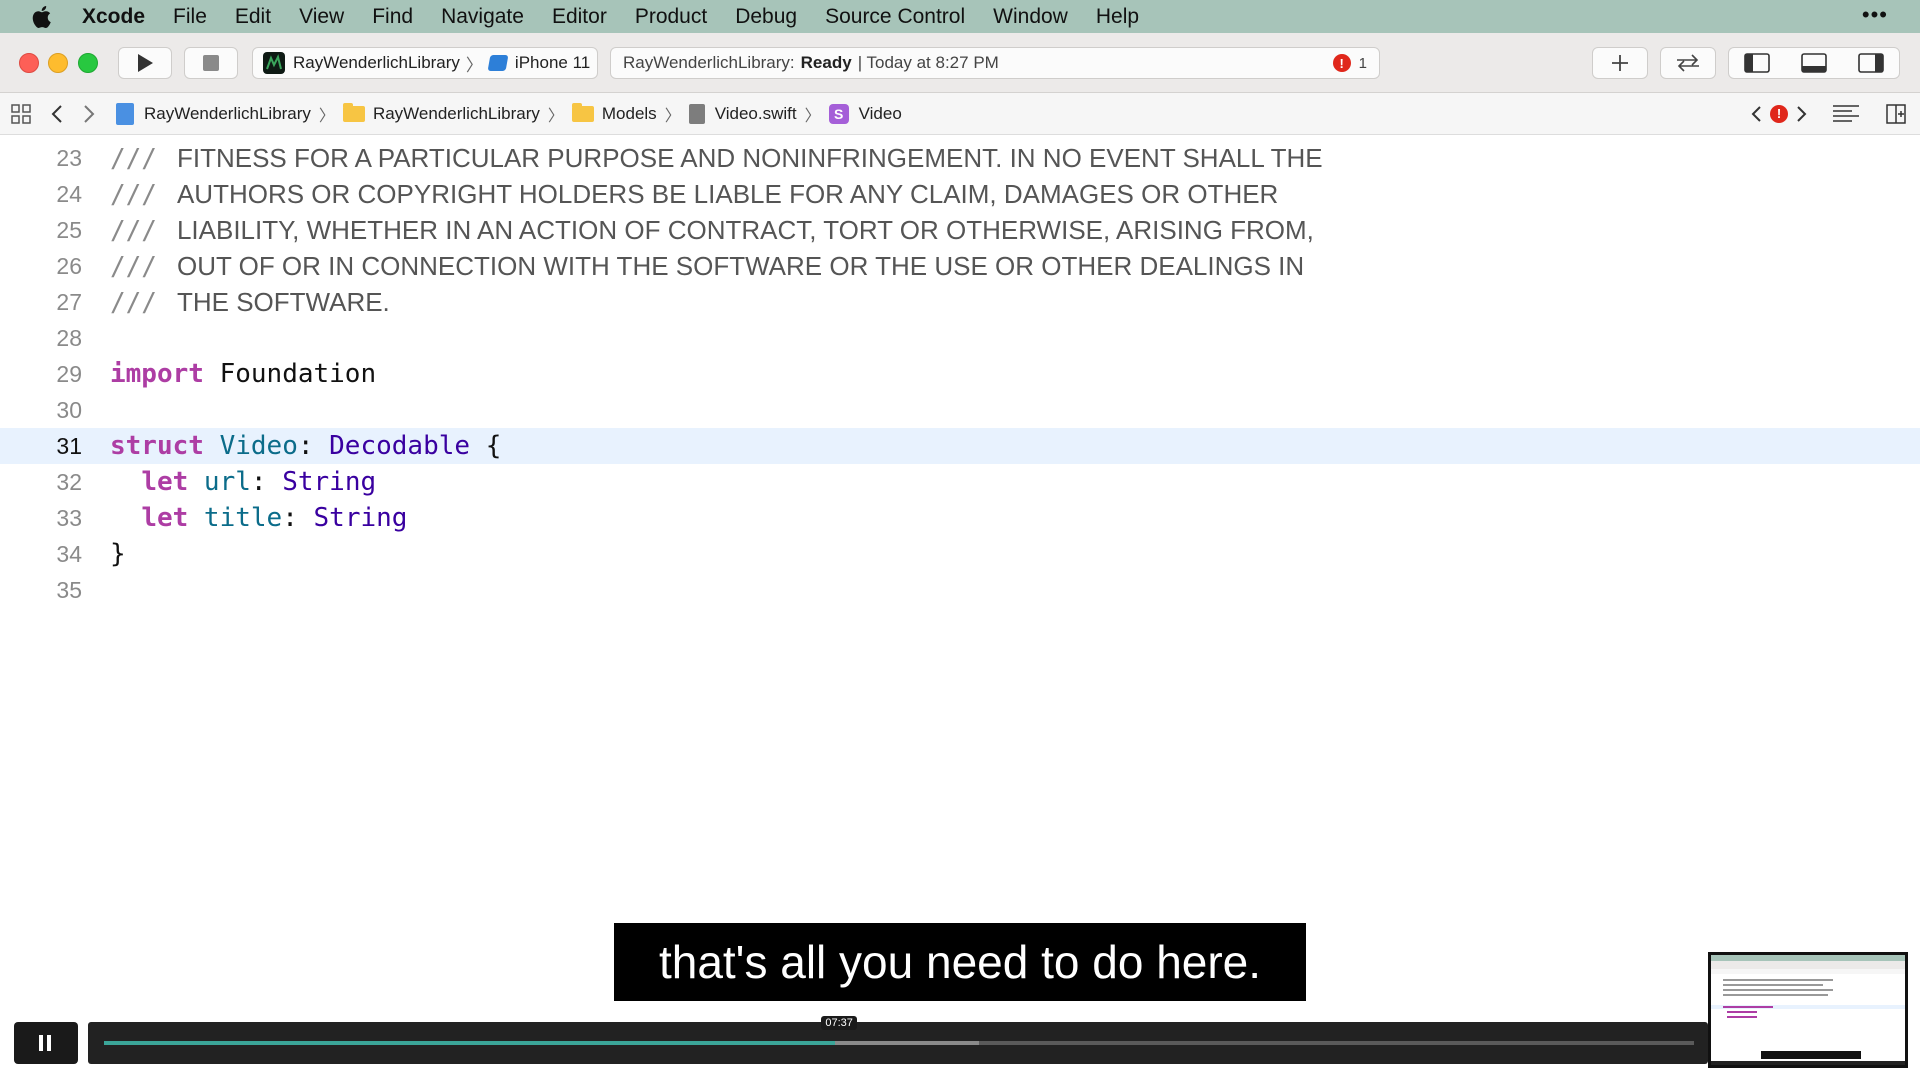  I want to click on pause-button, so click(46, 1043).